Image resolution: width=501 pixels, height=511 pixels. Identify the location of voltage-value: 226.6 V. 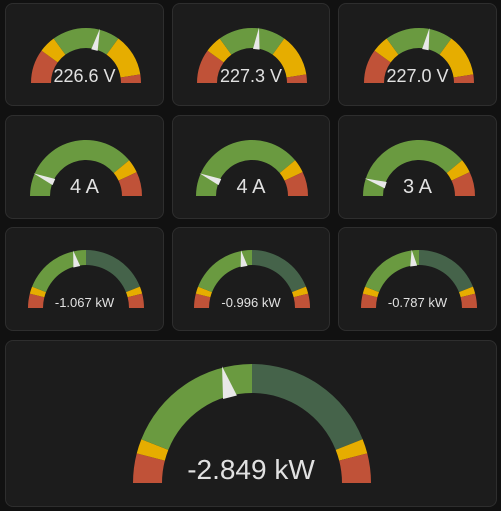
(84, 76).